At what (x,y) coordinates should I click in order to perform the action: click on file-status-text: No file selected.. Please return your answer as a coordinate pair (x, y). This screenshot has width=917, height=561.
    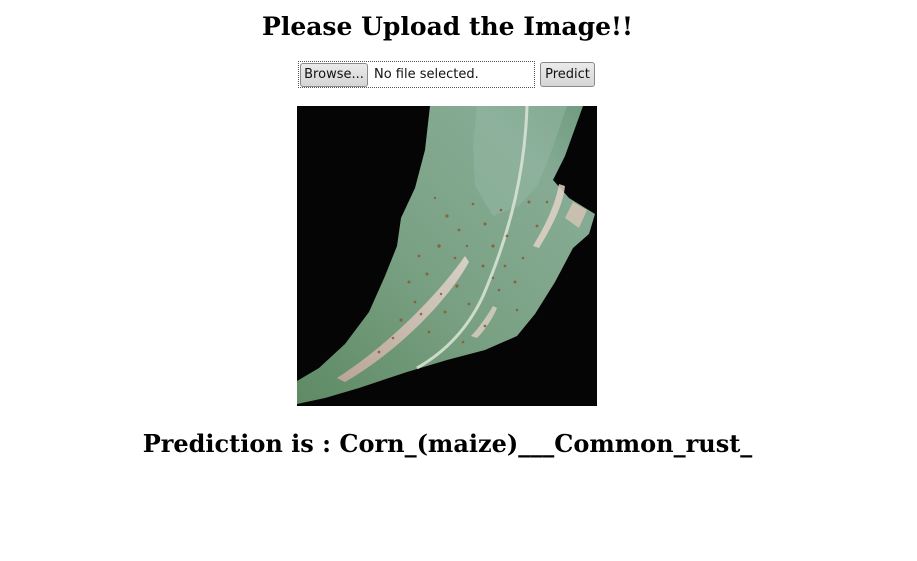
    Looking at the image, I should click on (426, 74).